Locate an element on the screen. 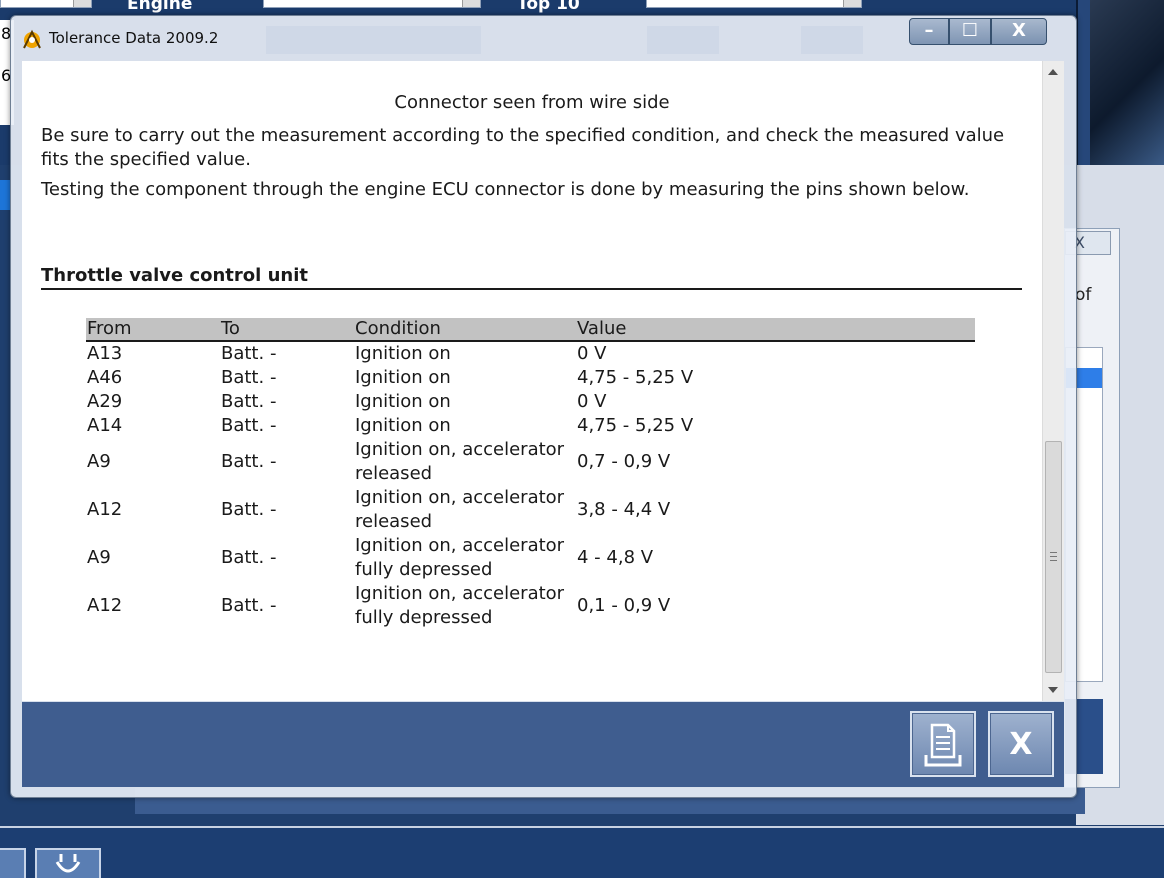 The height and width of the screenshot is (878, 1164). table-row: A29 Batt. - Ignition on 0 V is located at coordinates (530, 402).